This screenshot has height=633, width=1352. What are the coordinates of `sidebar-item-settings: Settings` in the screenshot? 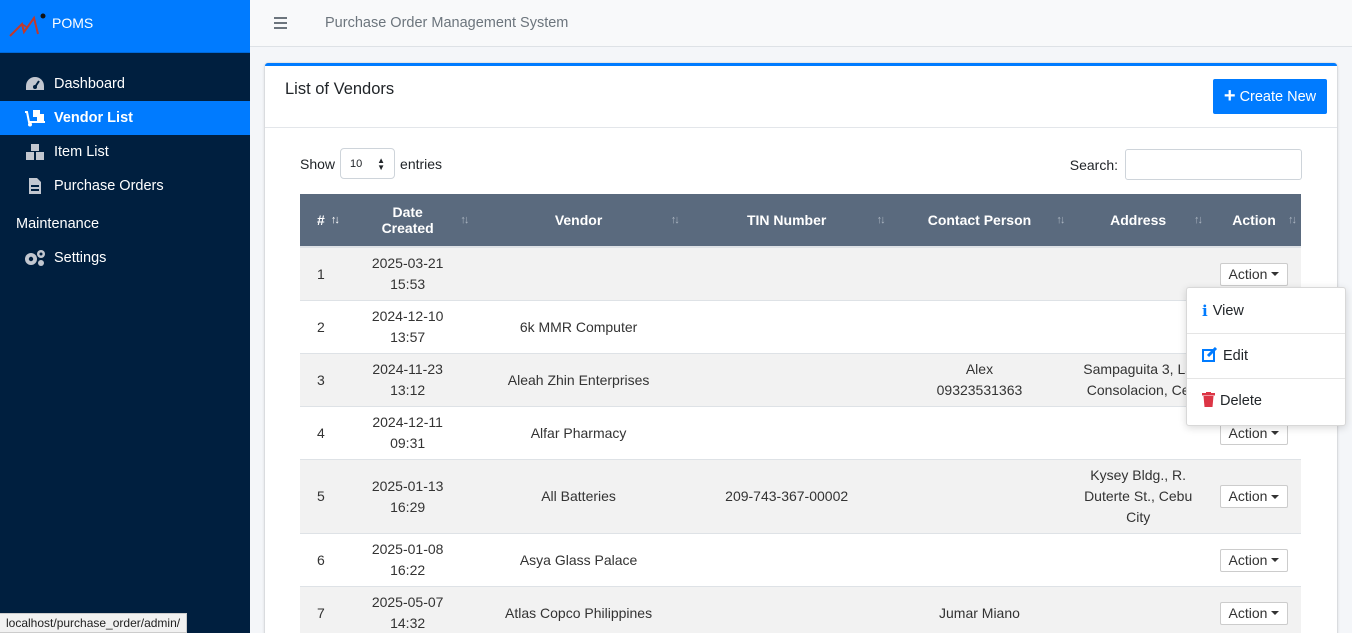 It's located at (125, 258).